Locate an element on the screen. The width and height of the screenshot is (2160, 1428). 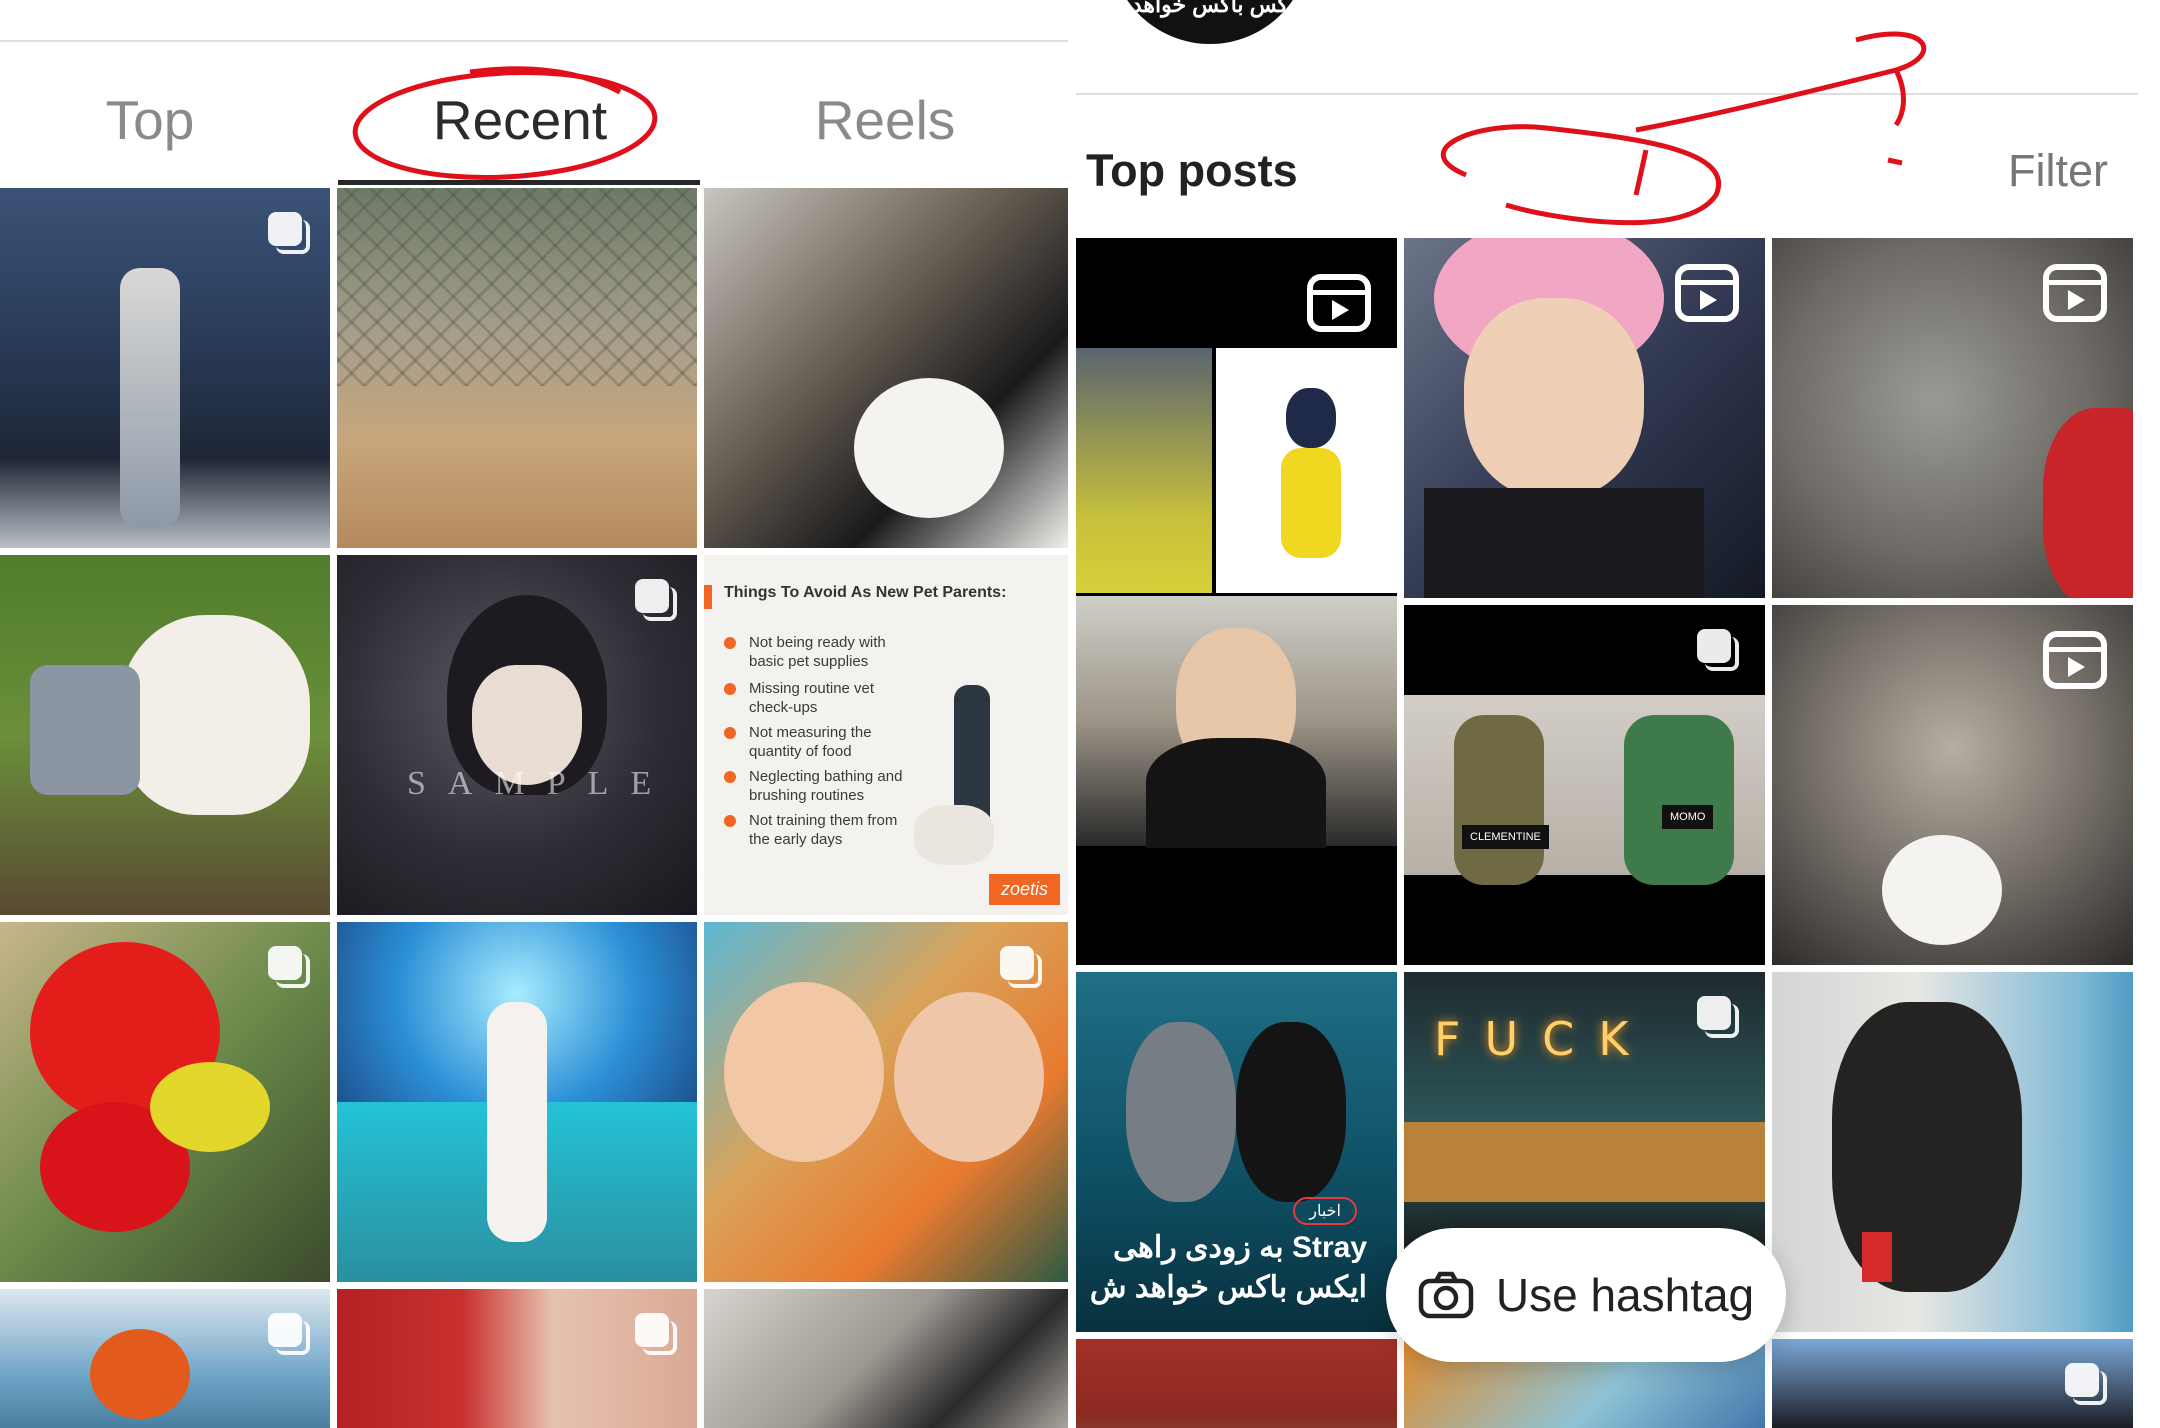
post-thumbnail-portrait is located at coordinates (1952, 1383).